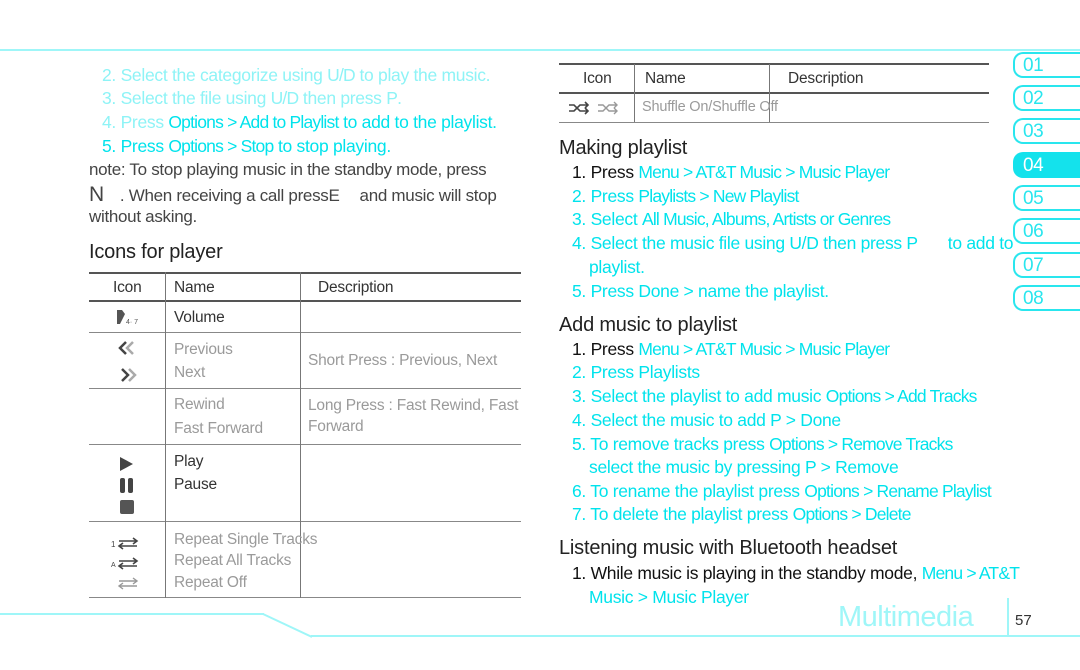 Image resolution: width=1080 pixels, height=670 pixels. Describe the element at coordinates (156, 252) in the screenshot. I see `icons-heading: Icons for player` at that location.